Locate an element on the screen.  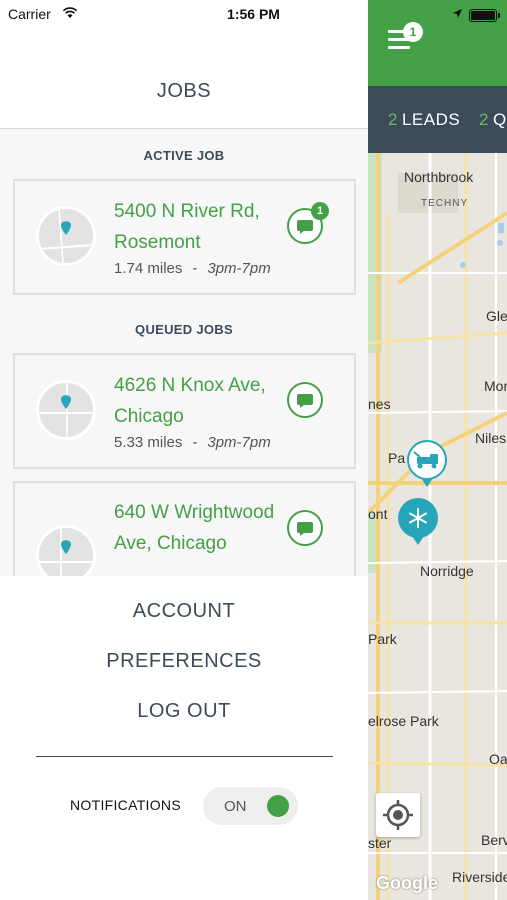
toggle-state-label: ON is located at coordinates (235, 806).